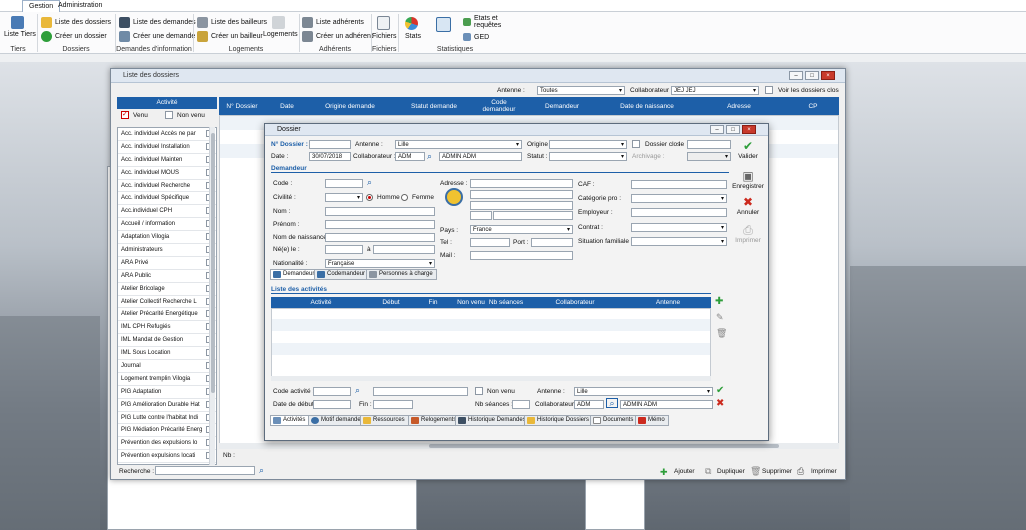 The height and width of the screenshot is (530, 1026). What do you see at coordinates (533, 215) in the screenshot?
I see `ville-input` at bounding box center [533, 215].